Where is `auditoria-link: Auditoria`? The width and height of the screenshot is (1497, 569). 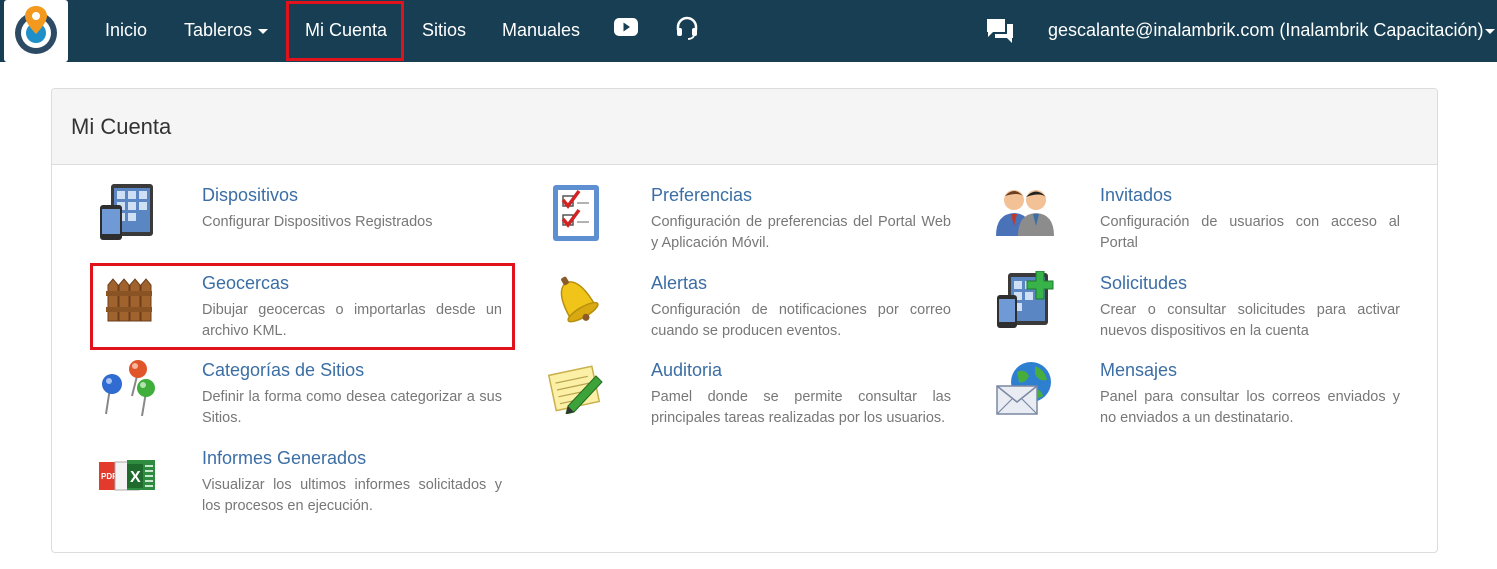
auditoria-link: Auditoria is located at coordinates (686, 370).